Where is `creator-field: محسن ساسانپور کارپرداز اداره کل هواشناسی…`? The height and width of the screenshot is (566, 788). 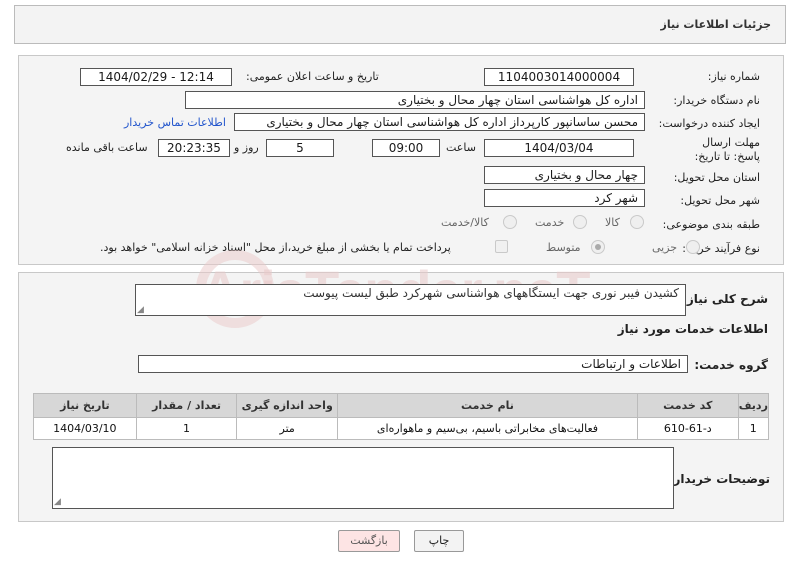 creator-field: محسن ساسانپور کارپرداز اداره کل هواشناسی… is located at coordinates (439, 122).